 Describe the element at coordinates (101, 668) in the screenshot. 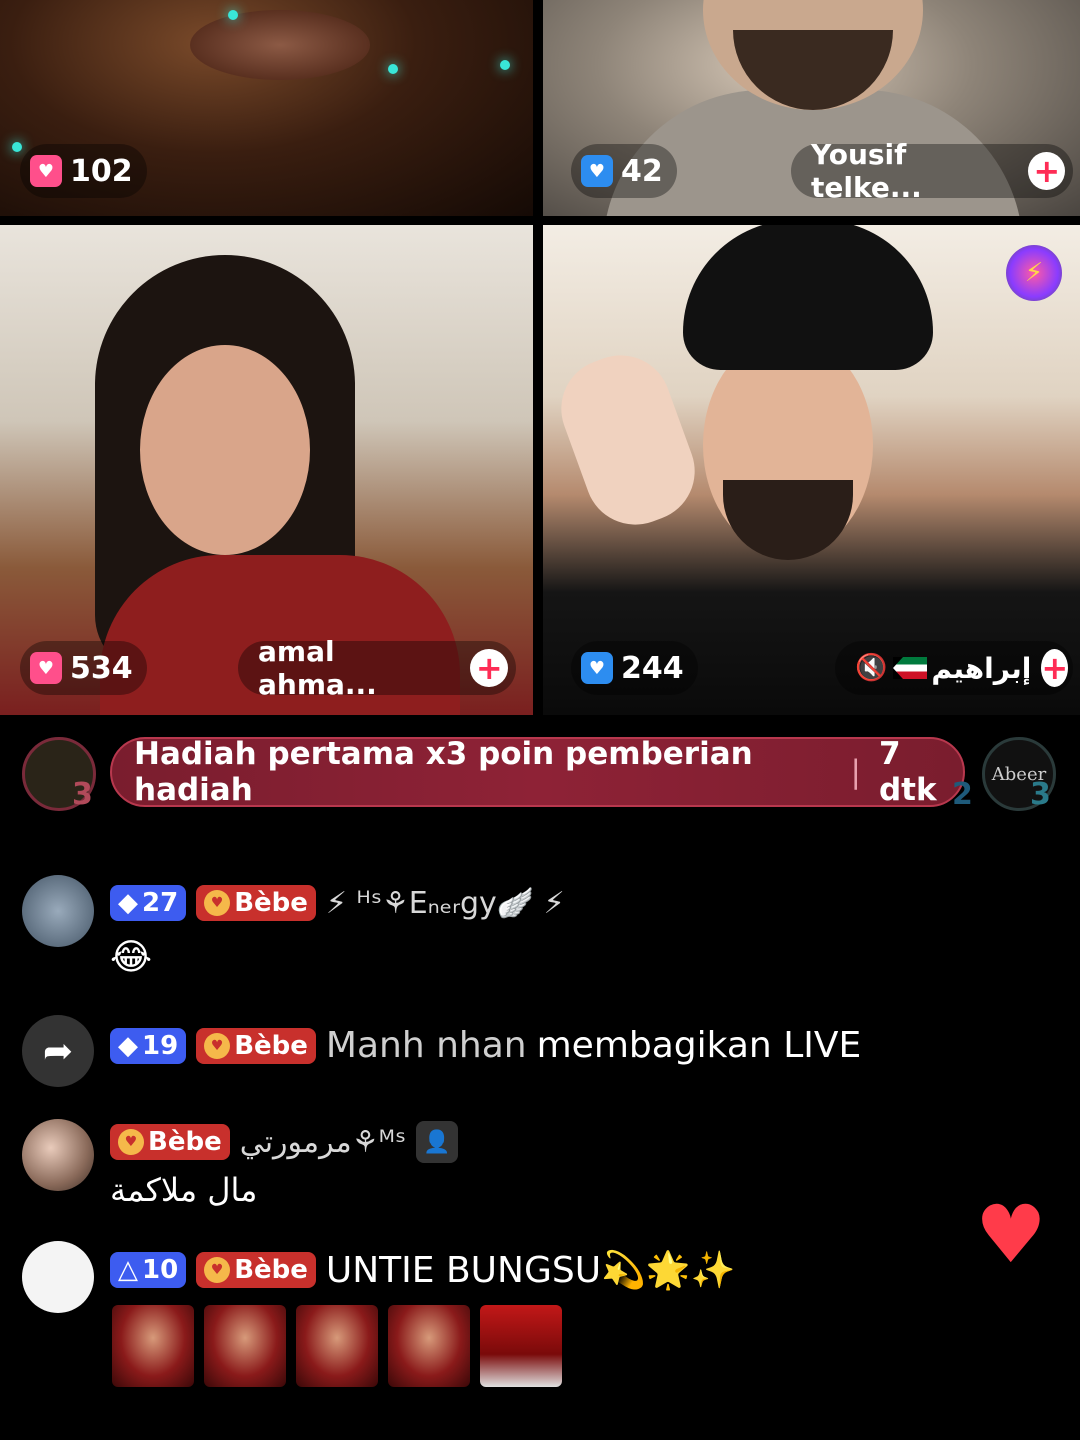

I see `gift-count: 534` at that location.